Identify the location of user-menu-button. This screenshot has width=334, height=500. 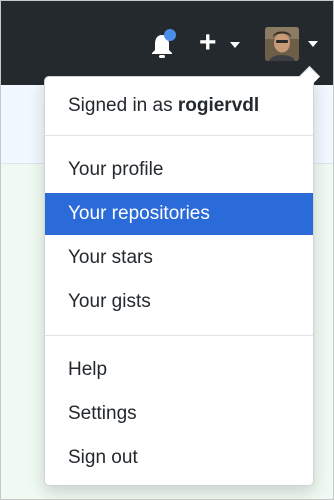
(293, 45).